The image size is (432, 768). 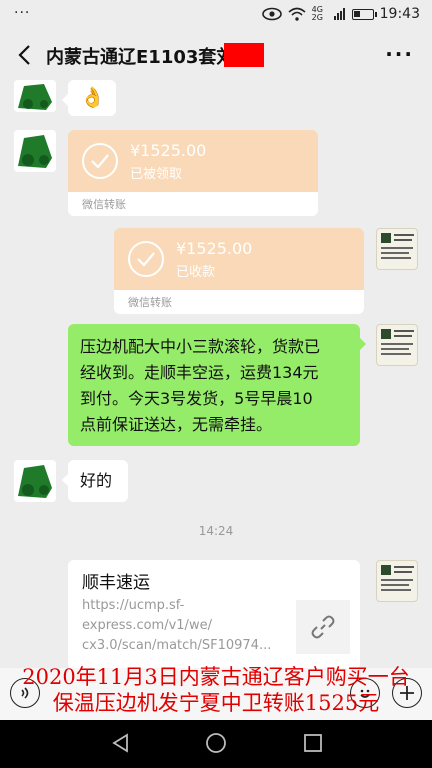 I want to click on message-text: 好的, so click(x=96, y=480).